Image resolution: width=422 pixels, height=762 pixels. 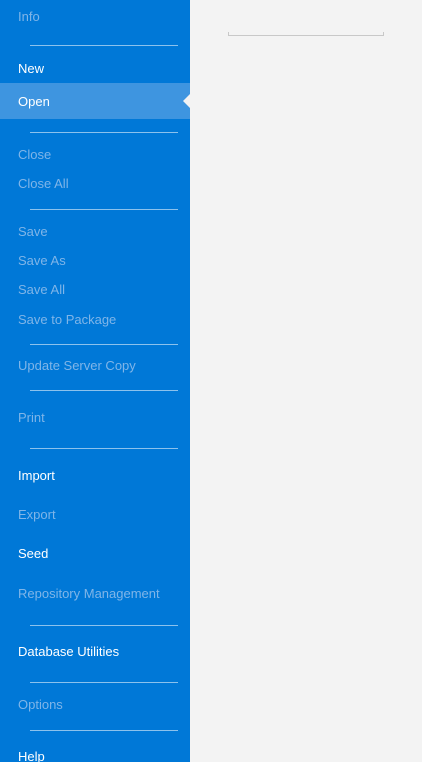 What do you see at coordinates (40, 704) in the screenshot?
I see `menu-item-options: Options` at bounding box center [40, 704].